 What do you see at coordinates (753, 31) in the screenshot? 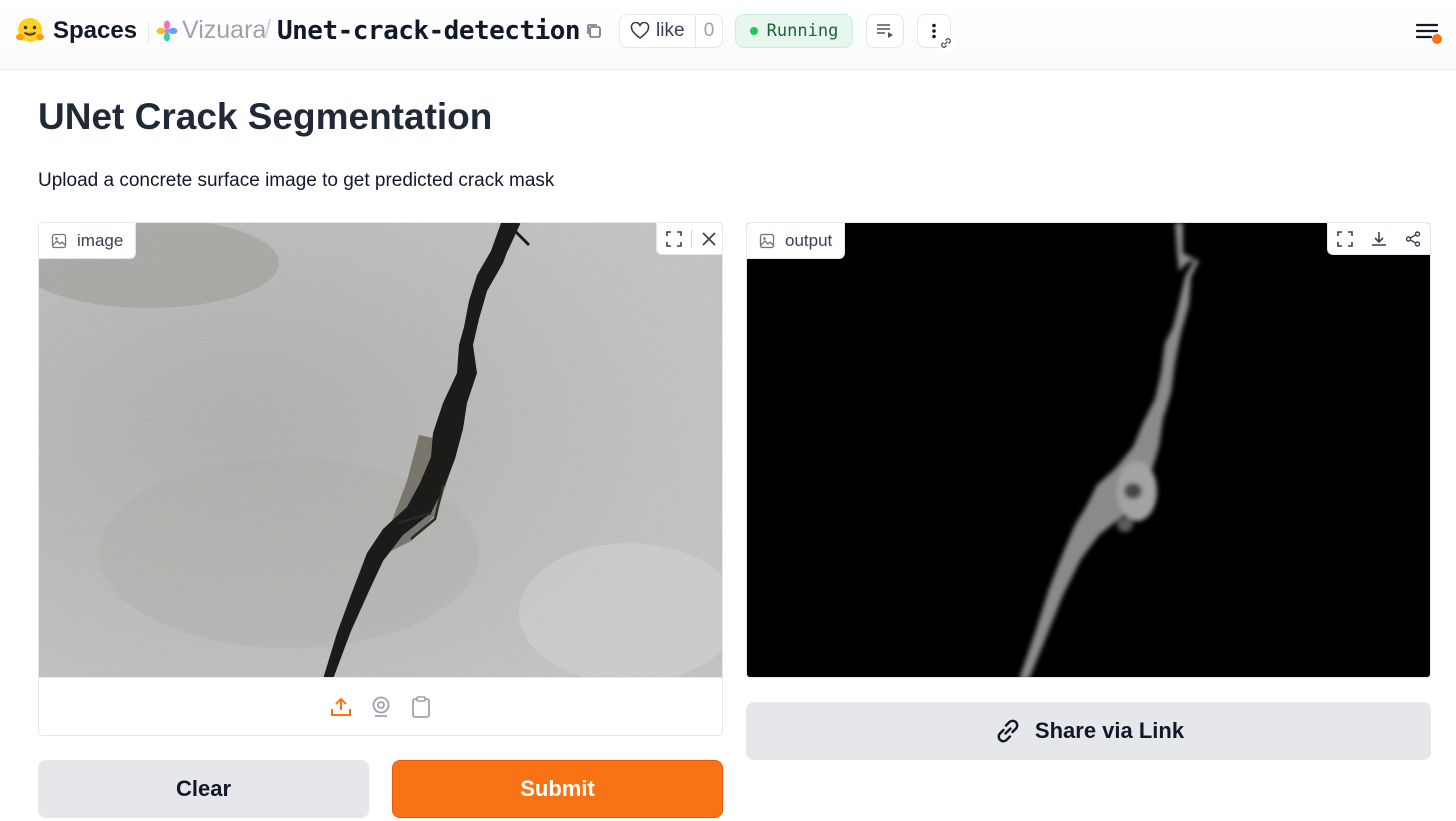
I see `status-dot` at bounding box center [753, 31].